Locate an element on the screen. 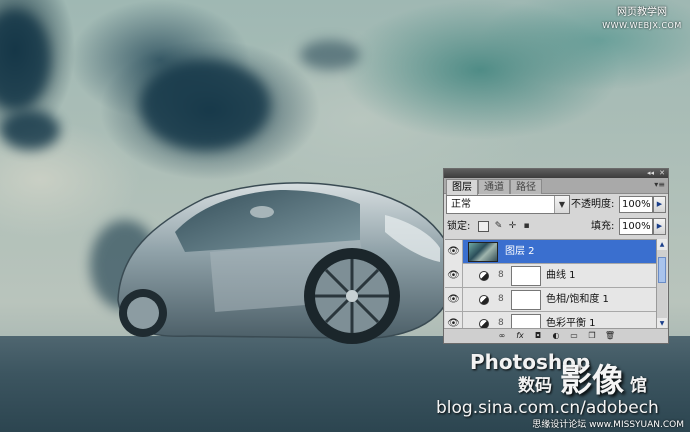  panel-titlebar: ◂◂ ✕ is located at coordinates (556, 173).